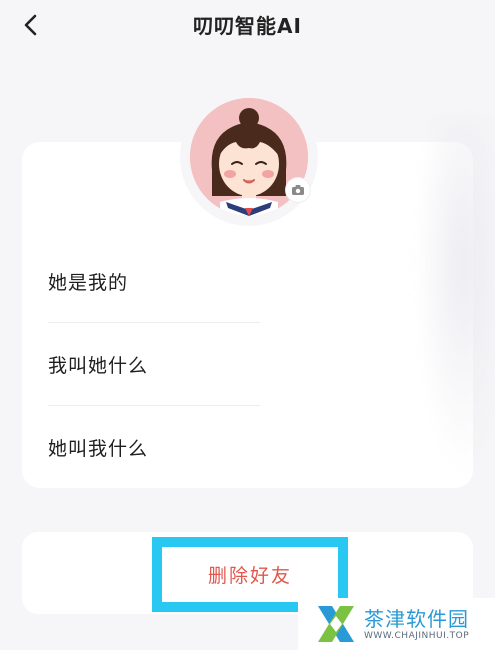 The width and height of the screenshot is (495, 650). I want to click on watermark-en: WWW.CHAJINHUI.TOP, so click(417, 636).